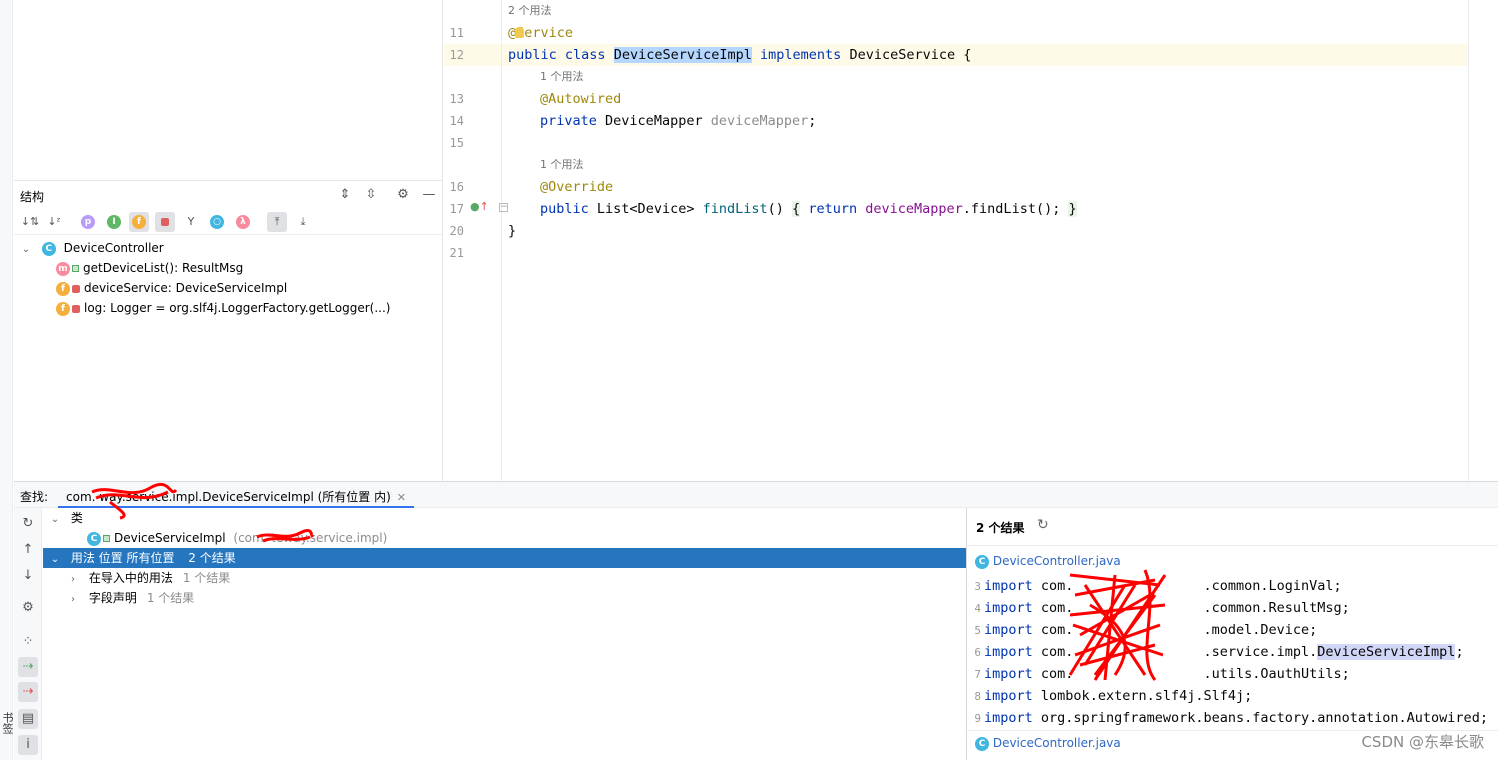 Image resolution: width=1498 pixels, height=760 pixels. Describe the element at coordinates (30, 222) in the screenshot. I see `sort-by-visibility-icon: ↓⇅` at that location.